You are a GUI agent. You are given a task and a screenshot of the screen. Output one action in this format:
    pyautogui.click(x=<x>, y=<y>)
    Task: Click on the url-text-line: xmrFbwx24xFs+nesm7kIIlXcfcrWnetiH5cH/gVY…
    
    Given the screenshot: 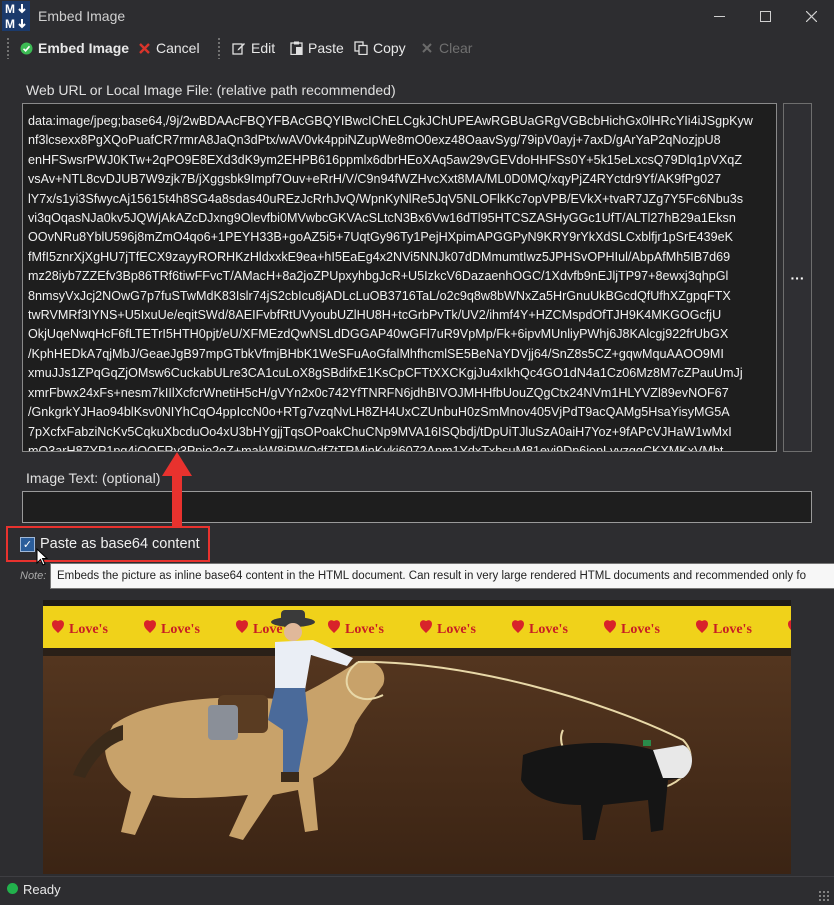 What is the action you would take?
    pyautogui.click(x=378, y=392)
    